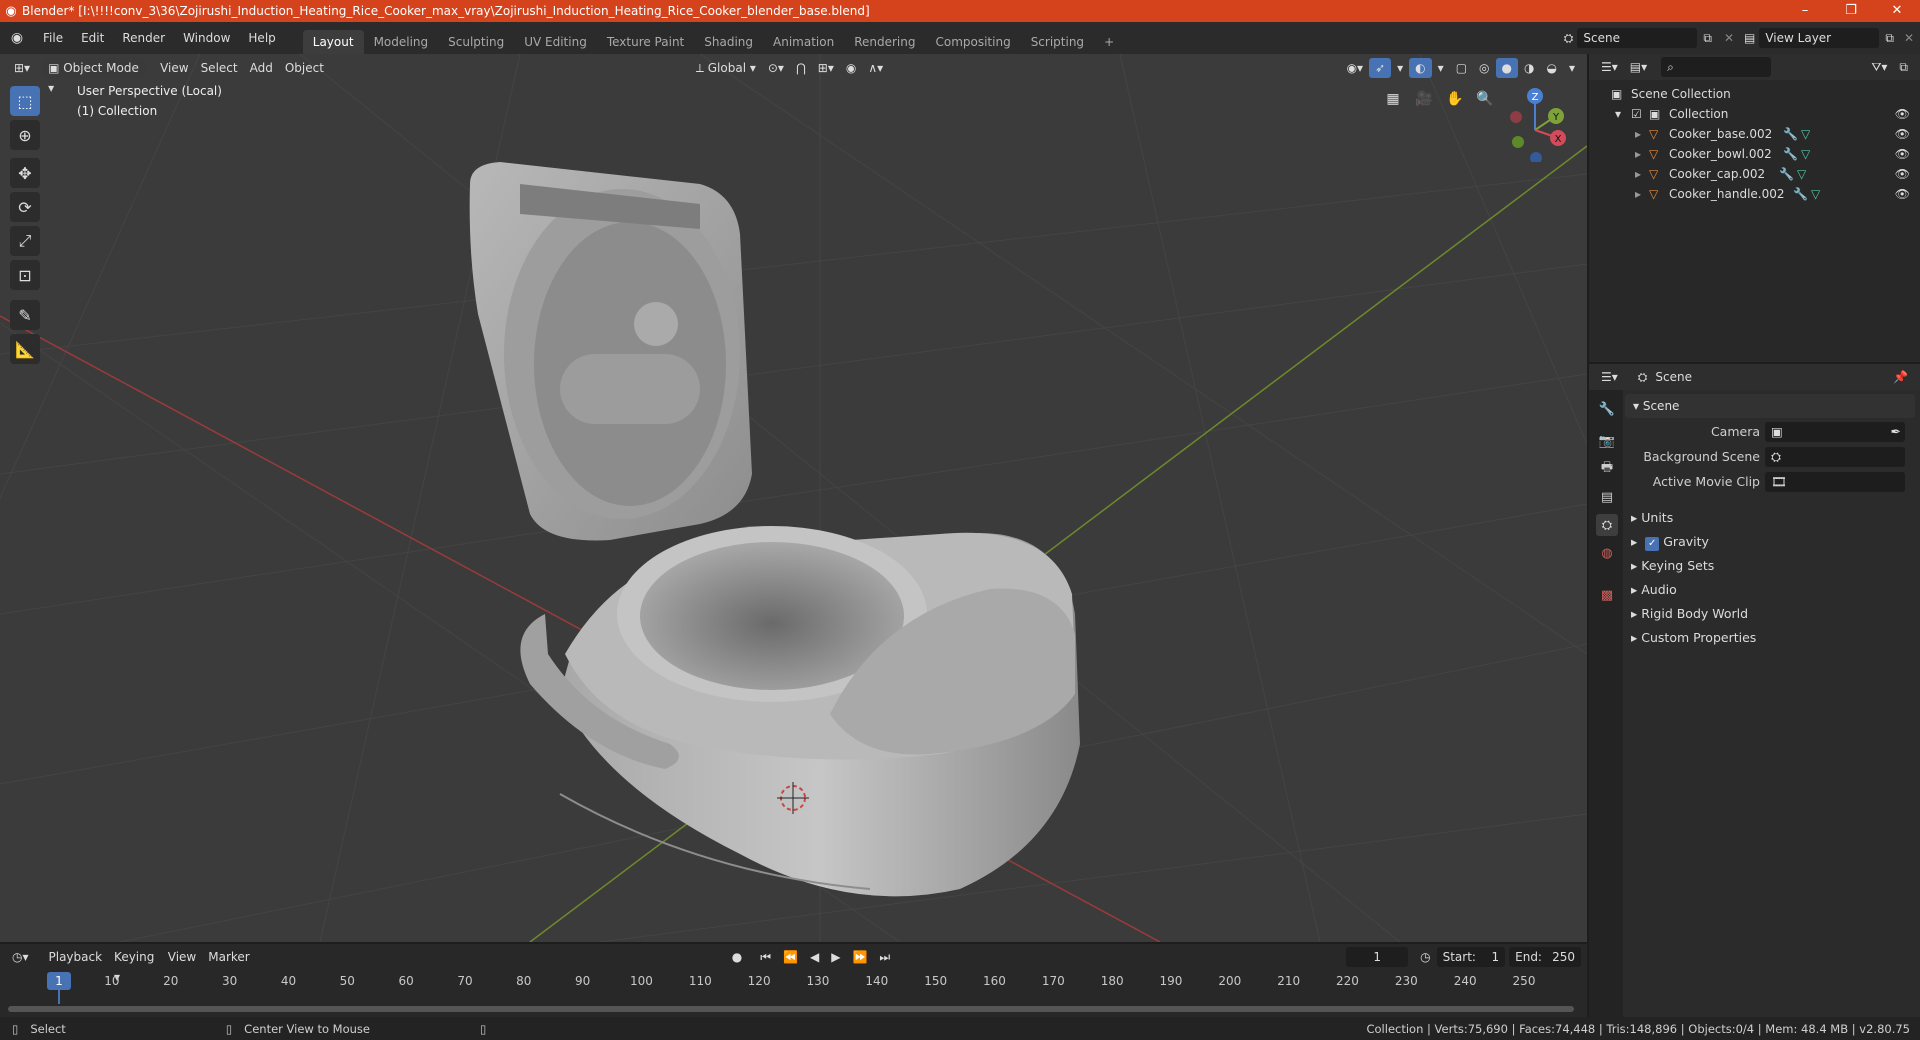 The height and width of the screenshot is (1040, 1920). What do you see at coordinates (1607, 595) in the screenshot?
I see `texture-tab-icon: ▩` at bounding box center [1607, 595].